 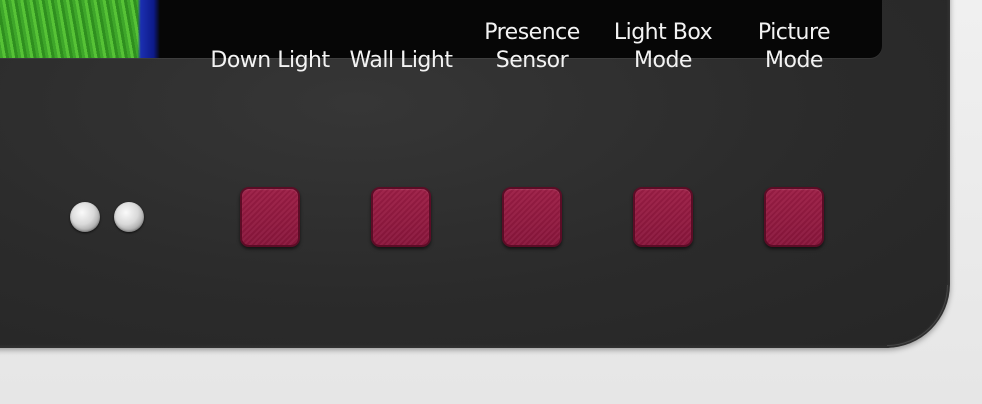 What do you see at coordinates (401, 60) in the screenshot?
I see `wall-light-label: Wall Light` at bounding box center [401, 60].